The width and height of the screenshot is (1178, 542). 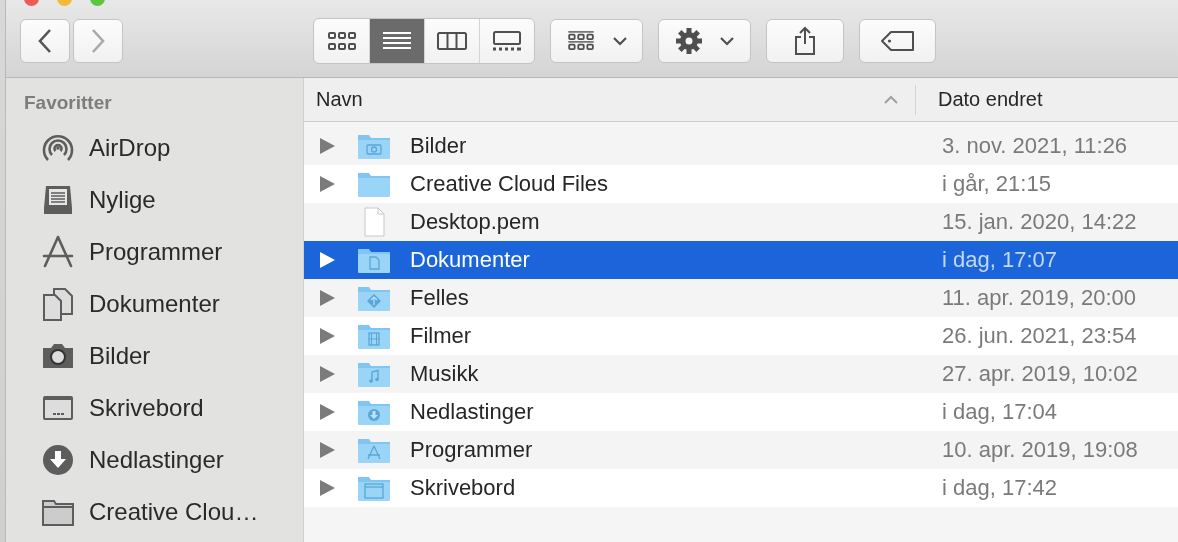 I want to click on group-icon, so click(x=580, y=40).